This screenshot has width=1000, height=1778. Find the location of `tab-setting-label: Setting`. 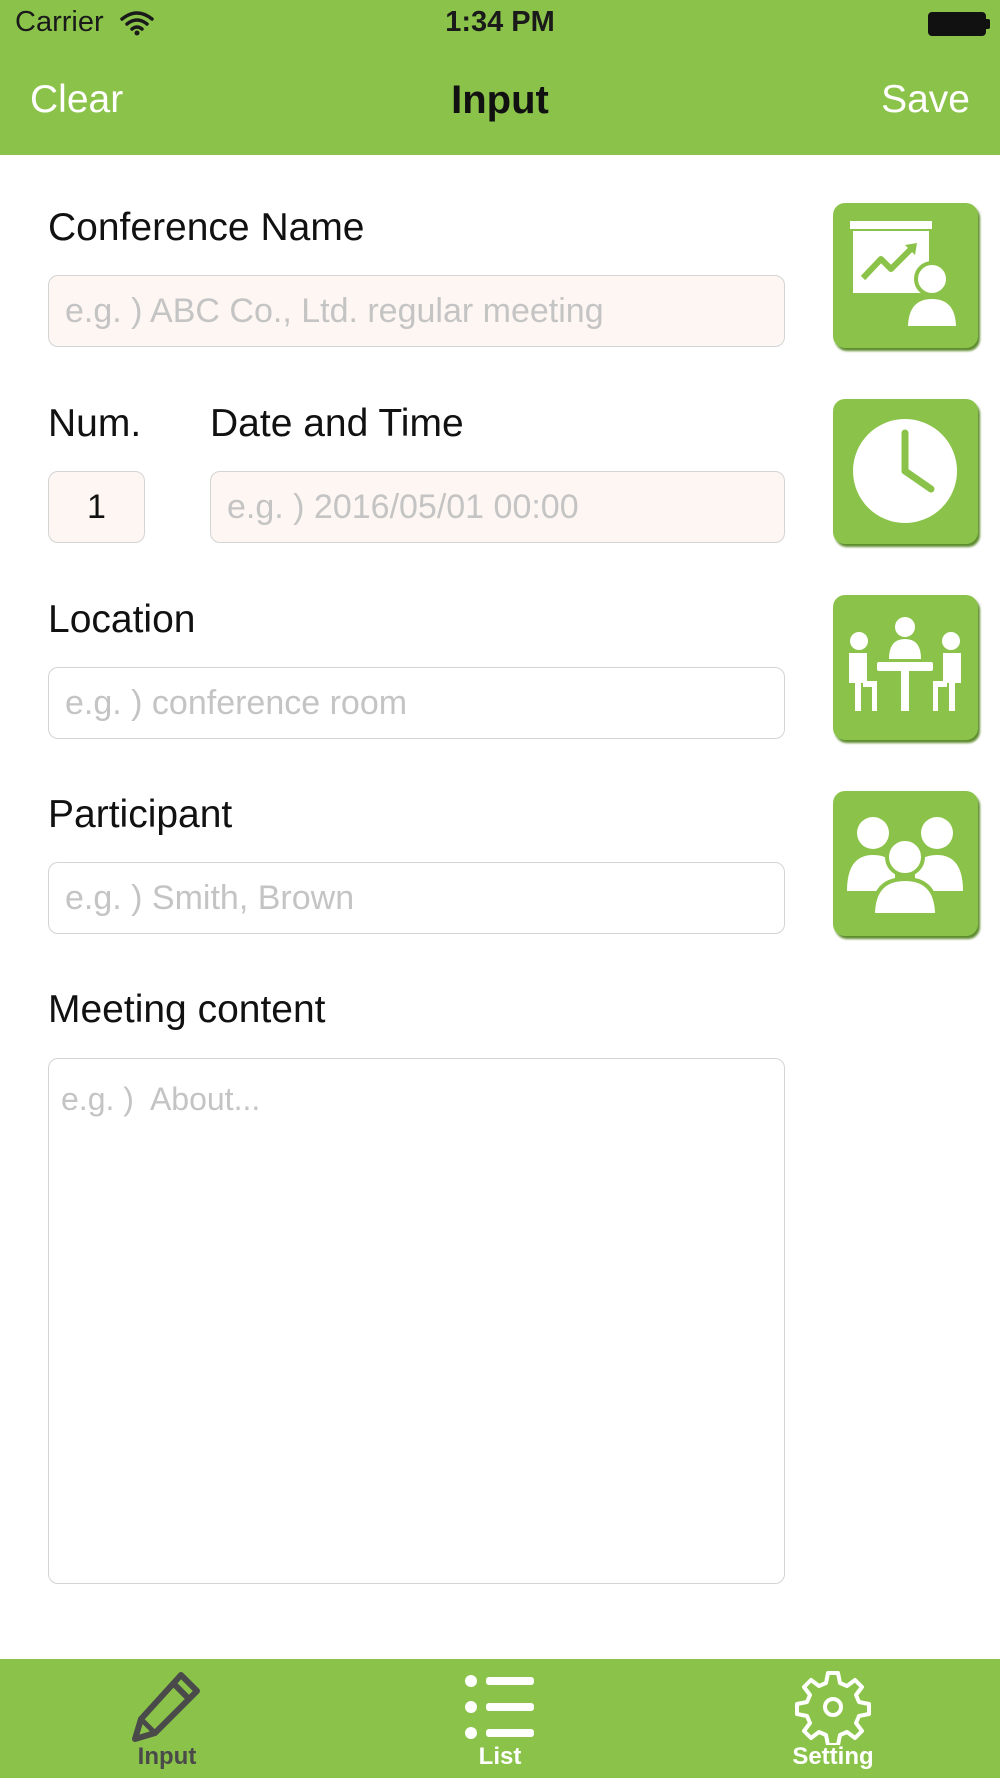

tab-setting-label: Setting is located at coordinates (833, 1756).